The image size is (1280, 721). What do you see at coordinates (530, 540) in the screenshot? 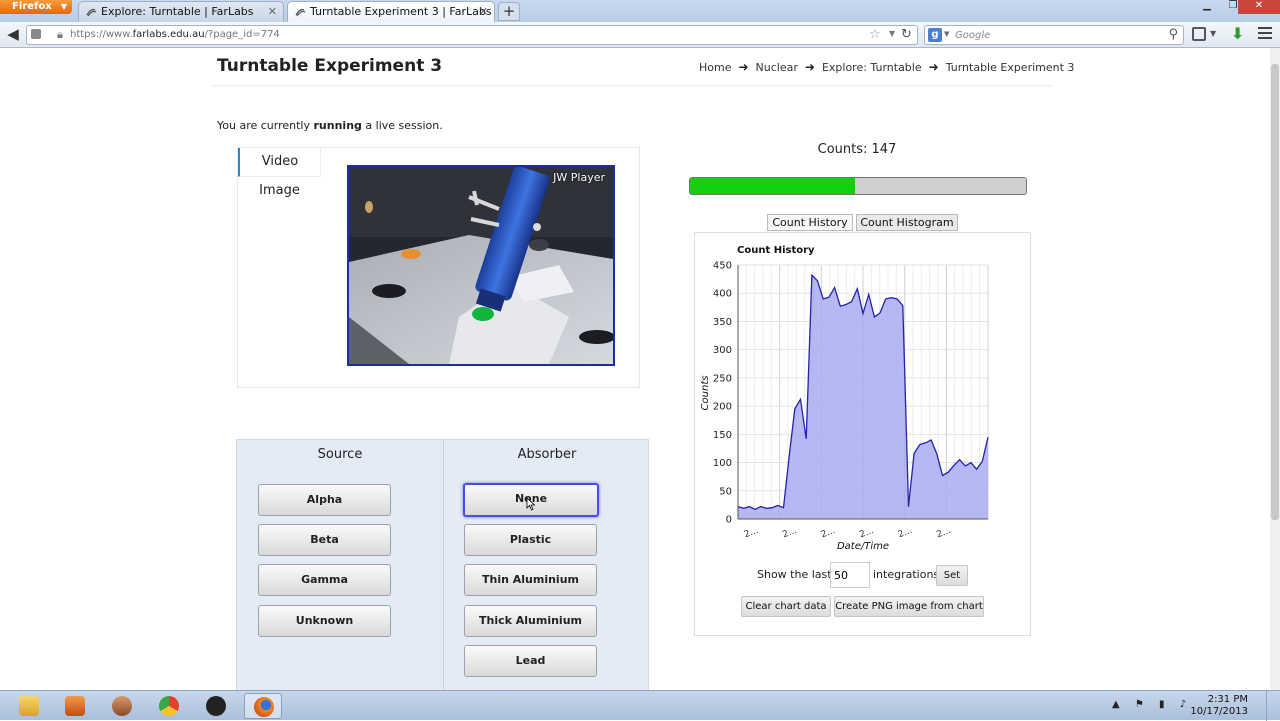
I see `absorber-plastic-button: Plastic` at bounding box center [530, 540].